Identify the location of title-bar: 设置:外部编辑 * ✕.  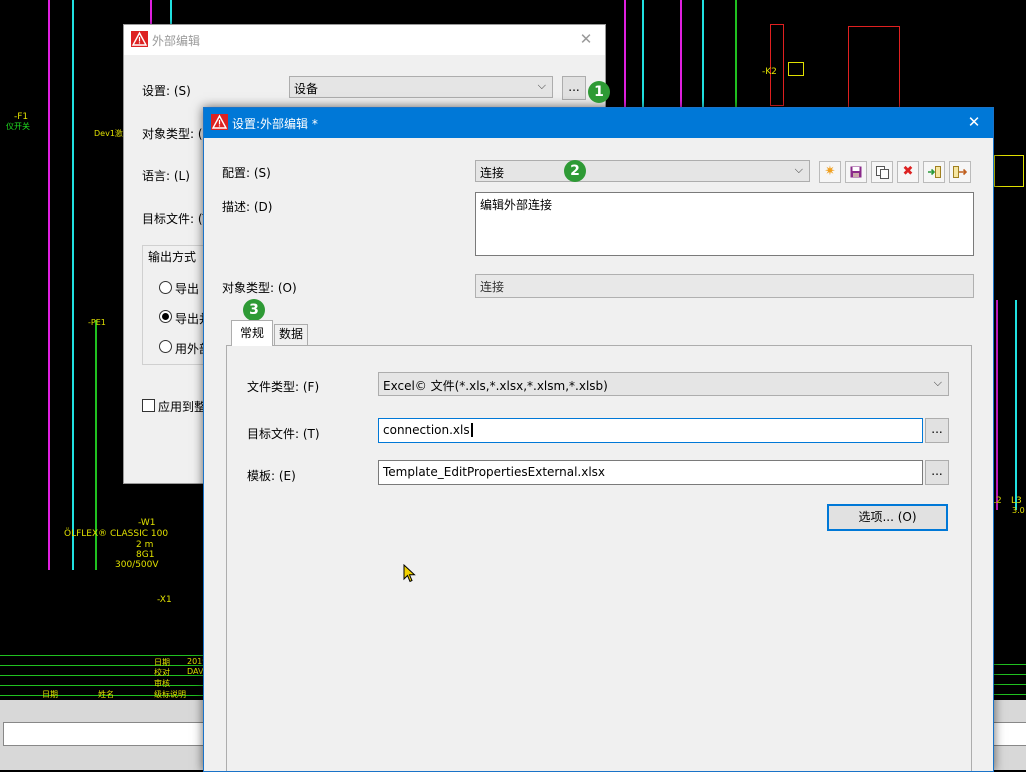
(598, 123).